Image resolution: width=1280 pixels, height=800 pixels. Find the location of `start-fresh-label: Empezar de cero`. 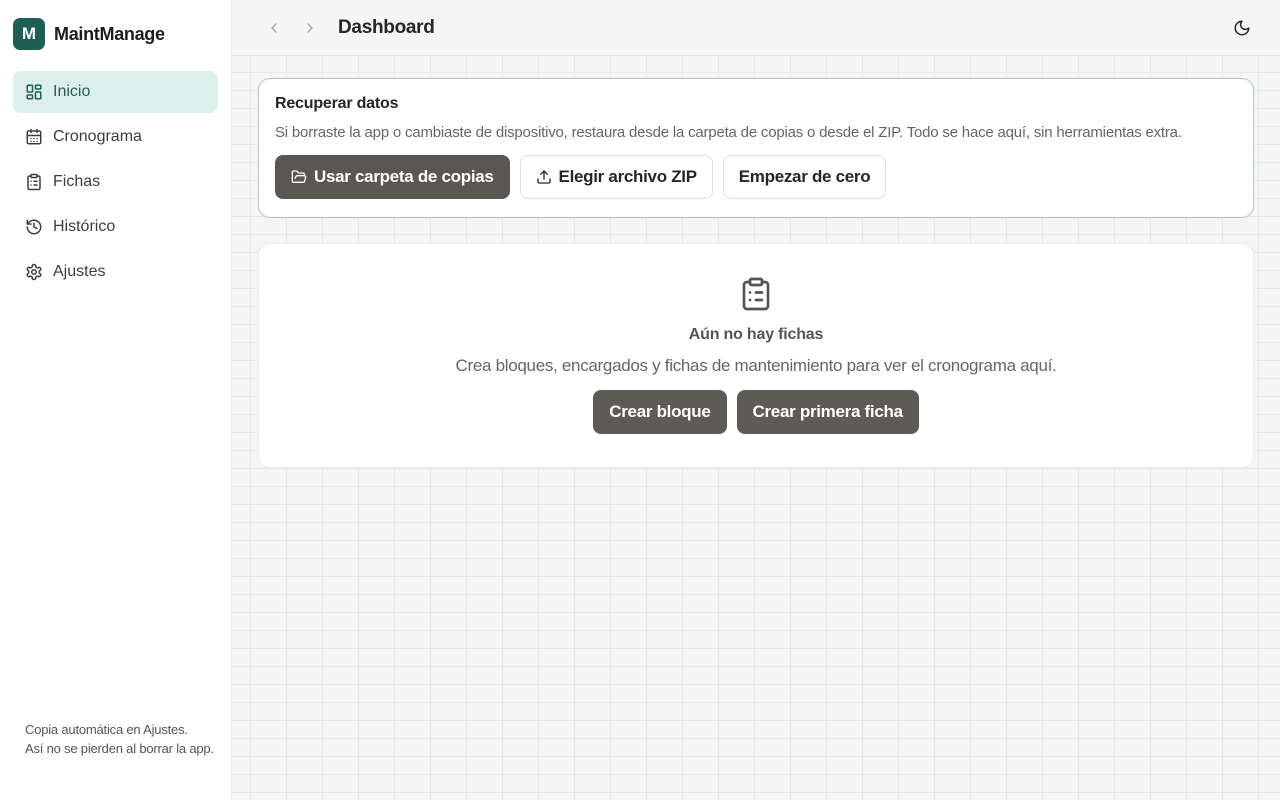

start-fresh-label: Empezar de cero is located at coordinates (804, 176).